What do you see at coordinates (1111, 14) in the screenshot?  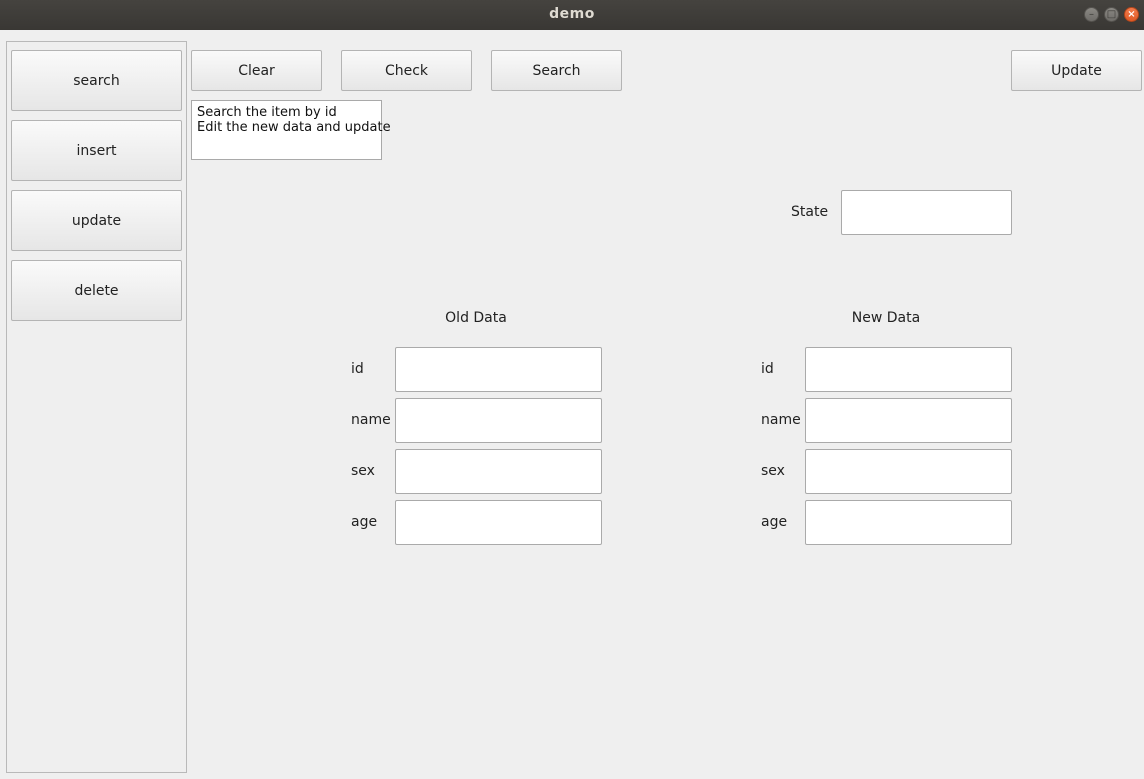 I see `maximize-icon: □` at bounding box center [1111, 14].